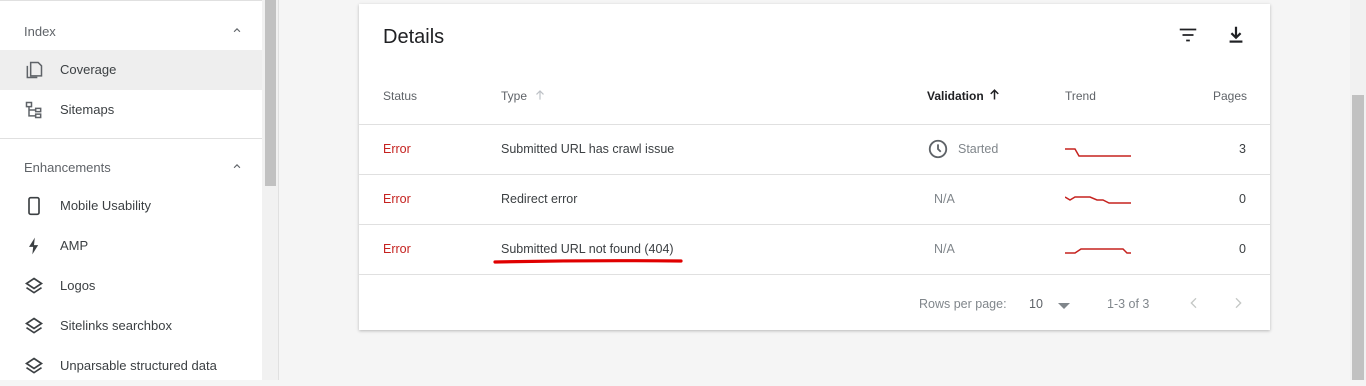 The width and height of the screenshot is (1366, 386). I want to click on column-header-status: Status, so click(400, 96).